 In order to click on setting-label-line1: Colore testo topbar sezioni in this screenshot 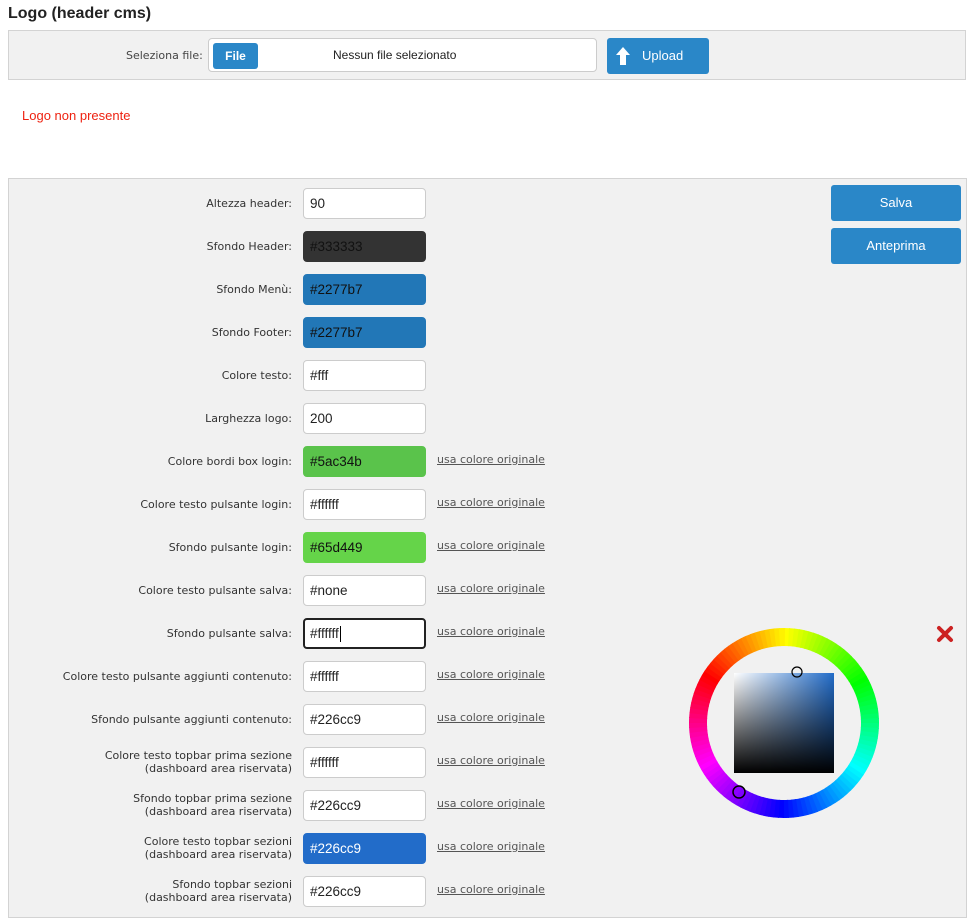, I will do `click(218, 841)`.